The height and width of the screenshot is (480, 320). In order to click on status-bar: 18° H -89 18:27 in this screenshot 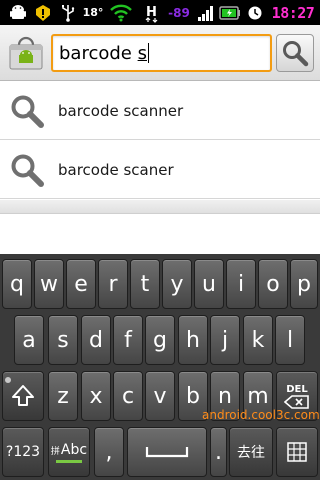, I will do `click(160, 12)`.